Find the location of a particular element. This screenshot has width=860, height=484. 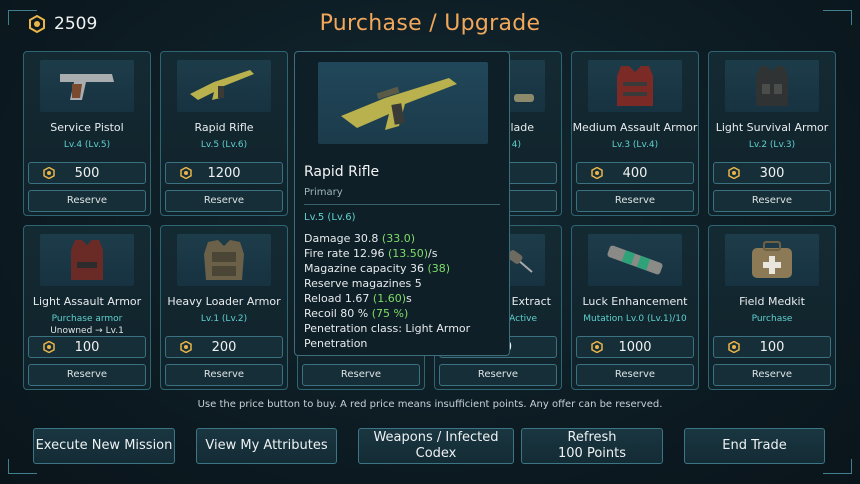

end-trade-button: End Trade is located at coordinates (754, 446).